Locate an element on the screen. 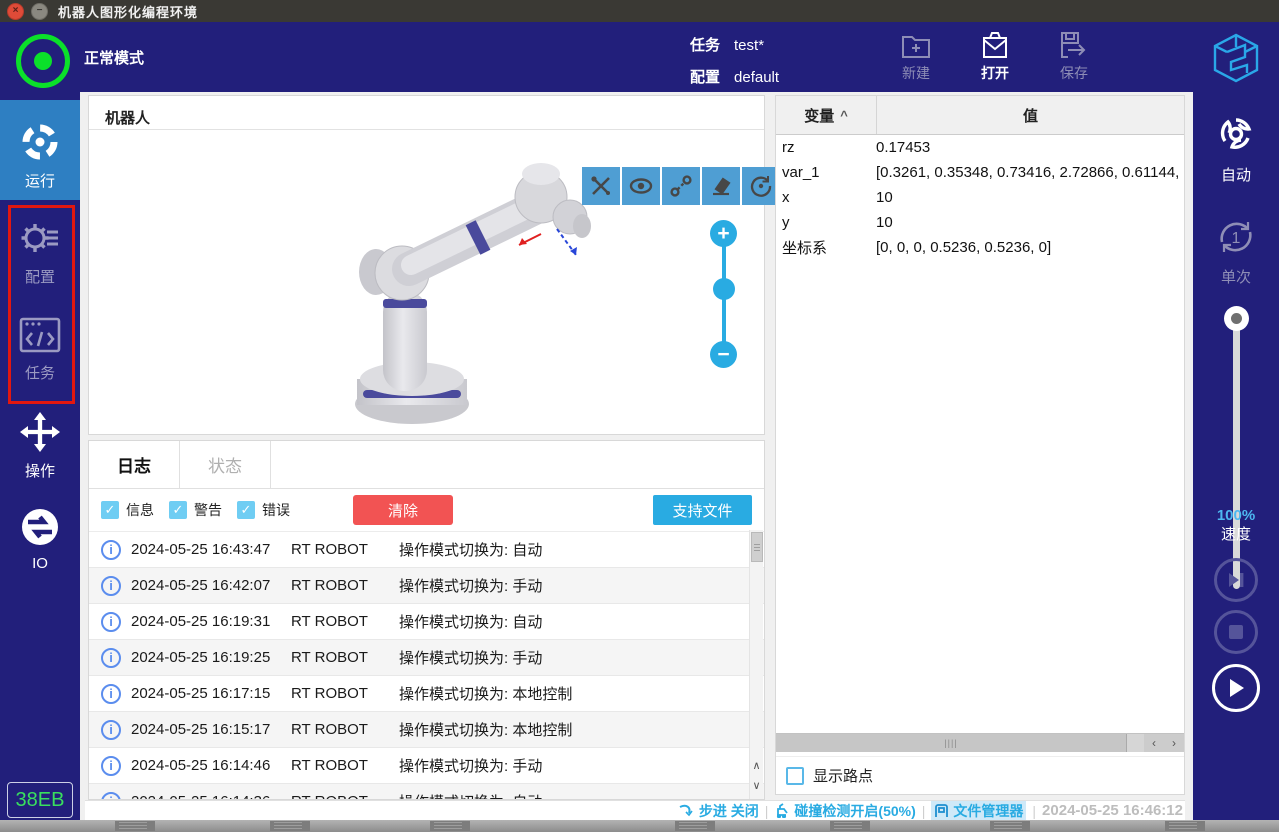 The width and height of the screenshot is (1279, 832). auto-mode-button: 自动 is located at coordinates (1236, 147).